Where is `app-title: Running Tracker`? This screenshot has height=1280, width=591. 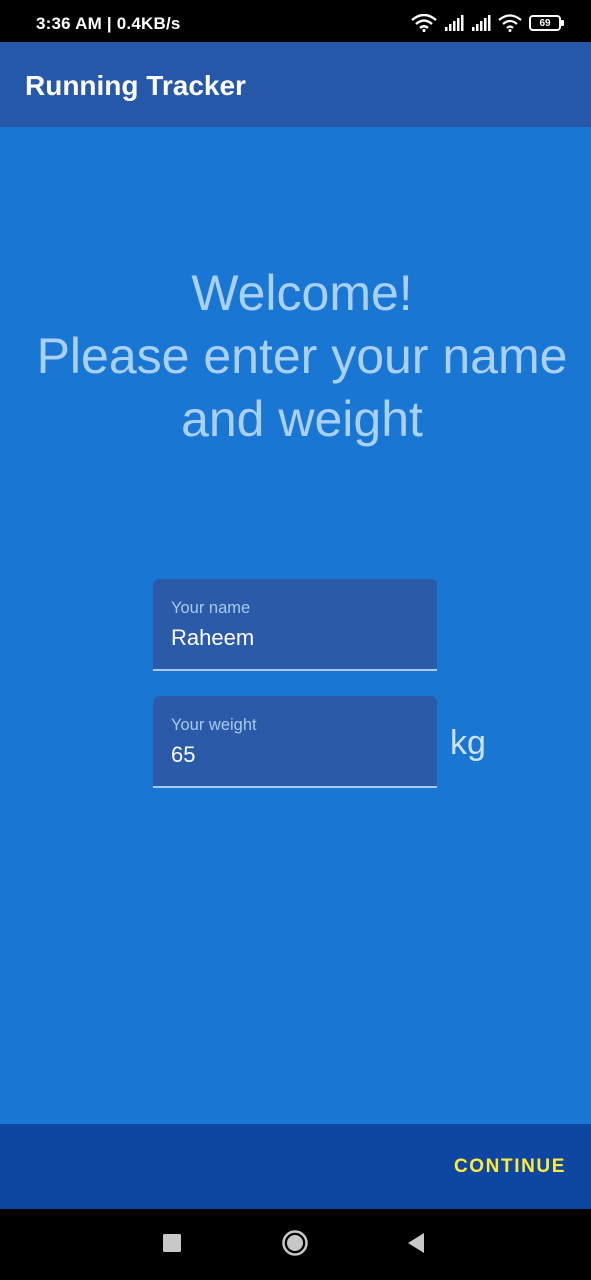 app-title: Running Tracker is located at coordinates (135, 85).